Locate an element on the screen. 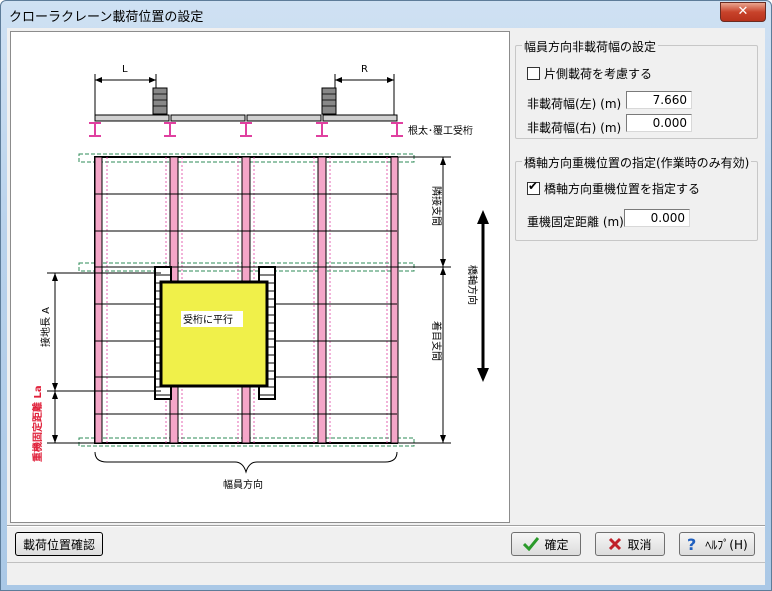 The width and height of the screenshot is (772, 591). label-span-upper: 隣接支間 is located at coordinates (436, 206).